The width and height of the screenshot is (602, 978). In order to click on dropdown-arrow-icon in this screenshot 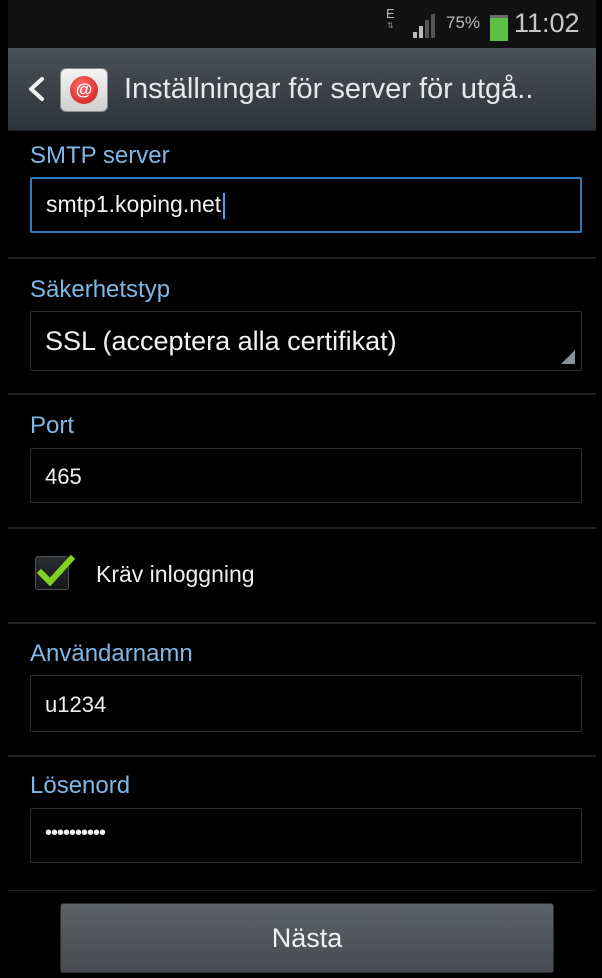, I will do `click(568, 357)`.